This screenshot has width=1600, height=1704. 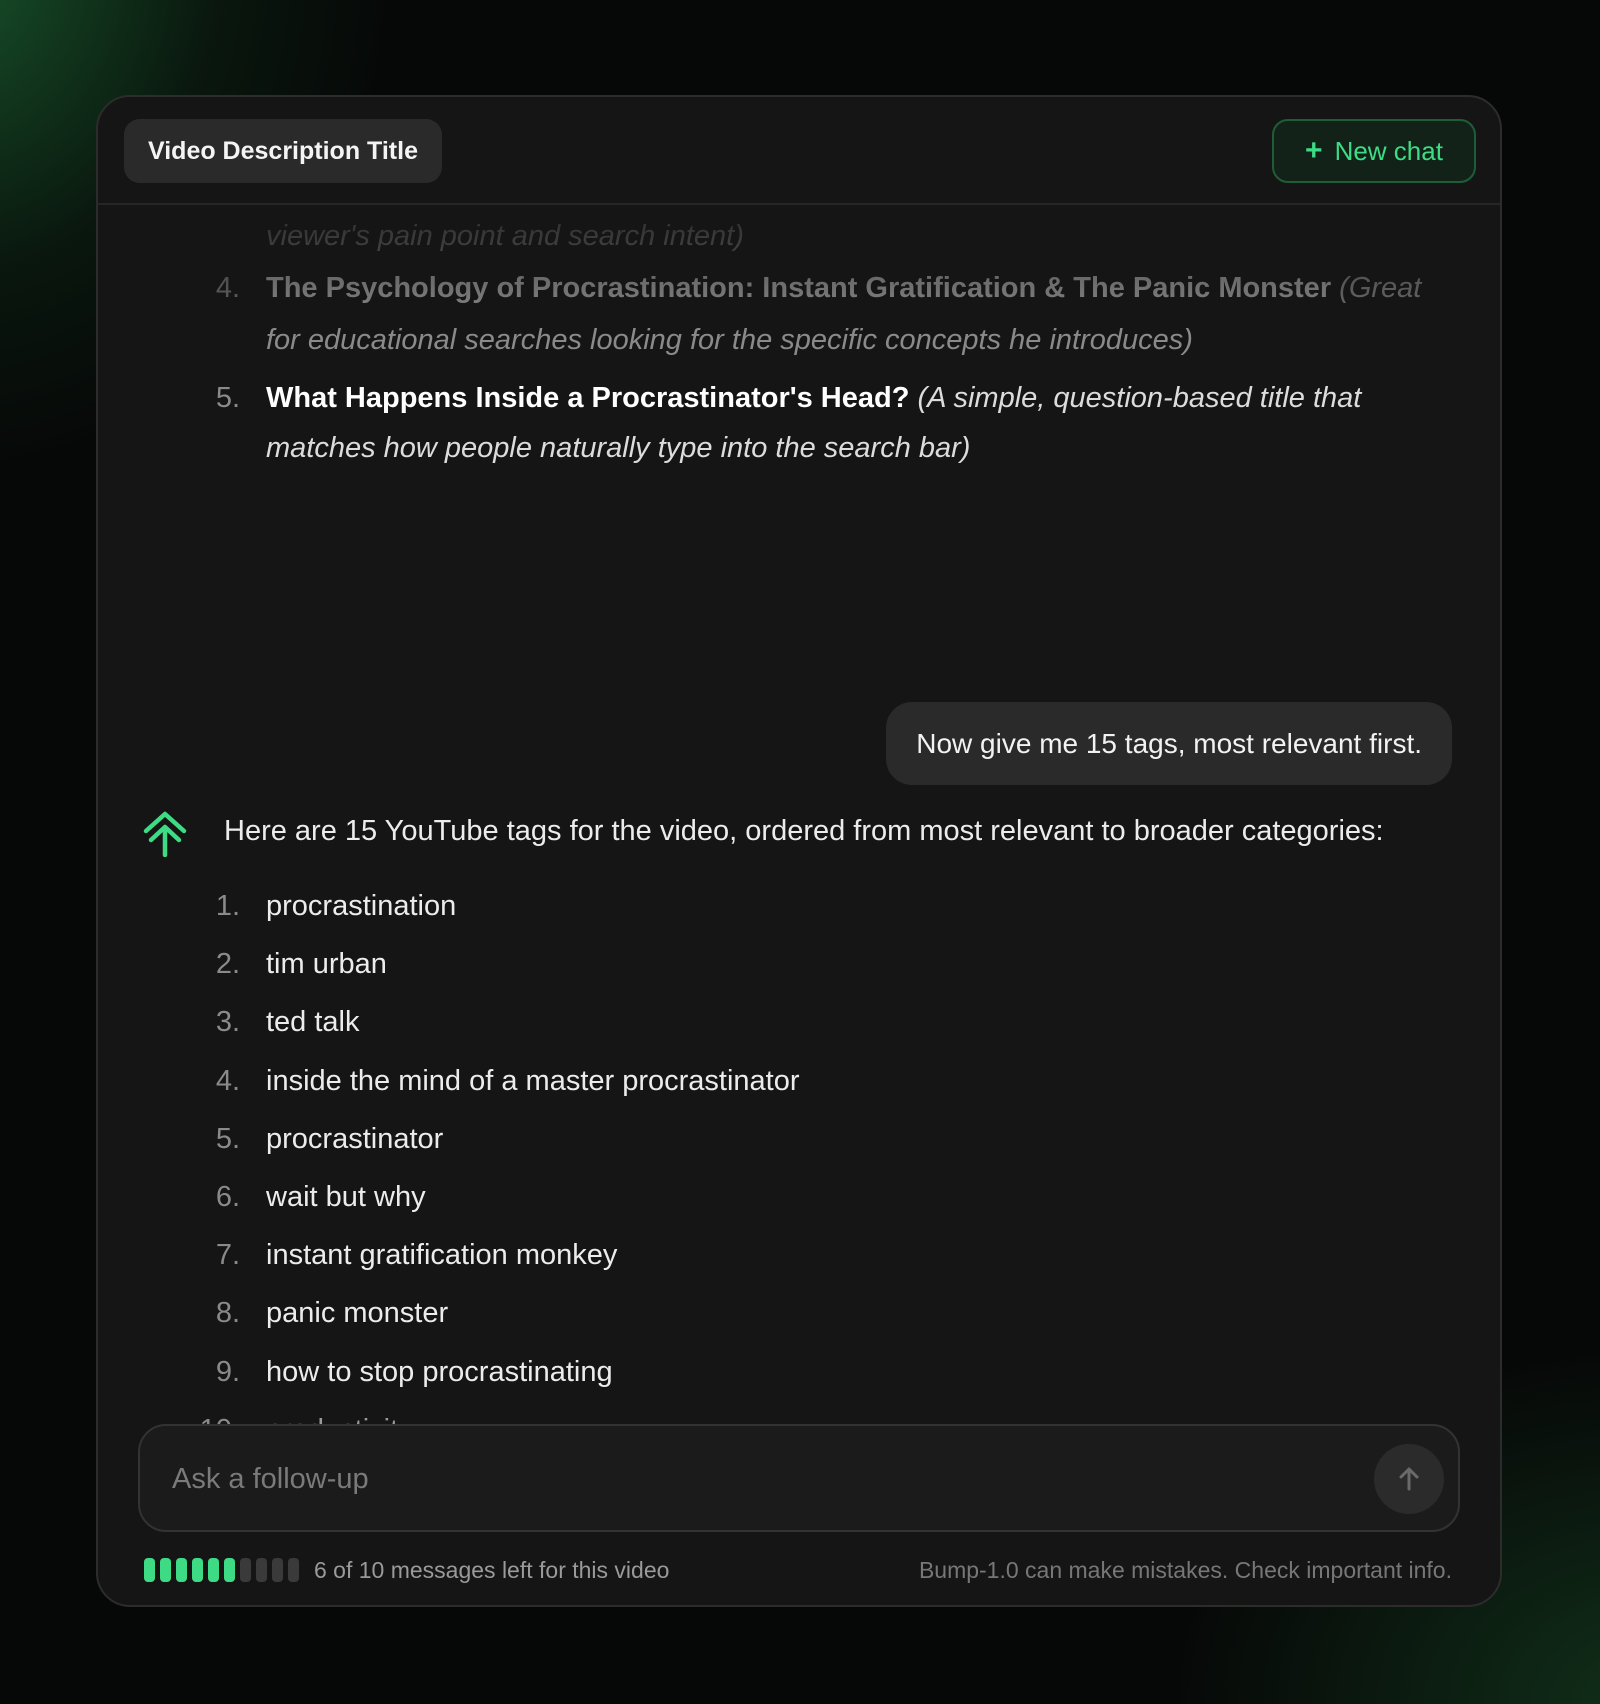 I want to click on plus-icon: +, so click(x=1314, y=150).